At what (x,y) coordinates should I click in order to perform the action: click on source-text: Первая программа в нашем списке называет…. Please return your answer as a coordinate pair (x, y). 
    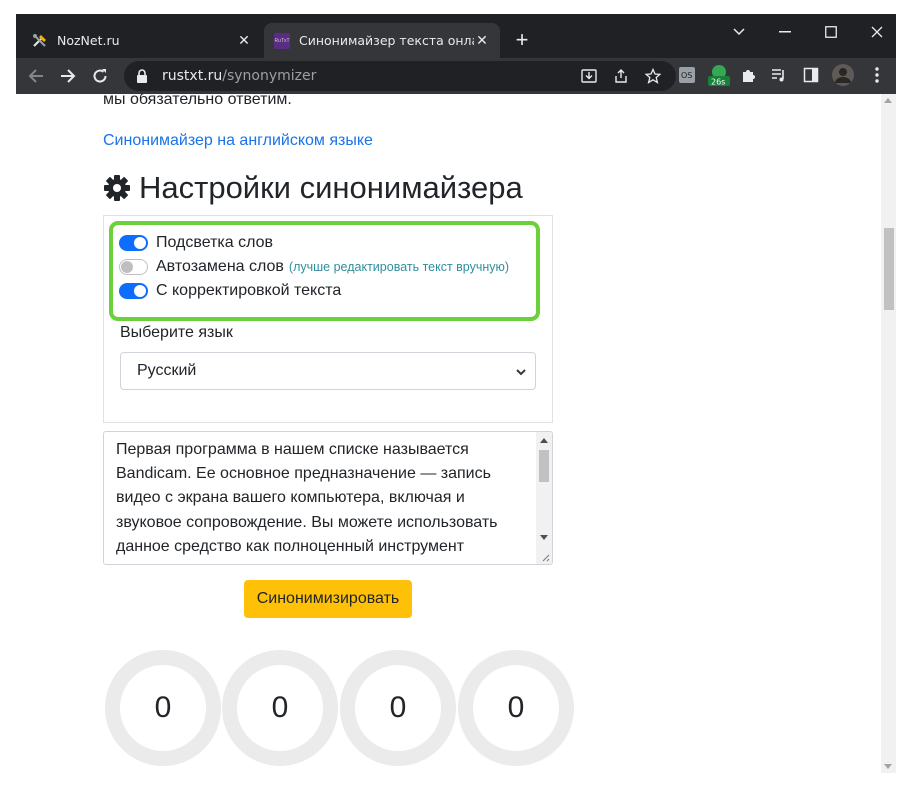
    Looking at the image, I should click on (307, 498).